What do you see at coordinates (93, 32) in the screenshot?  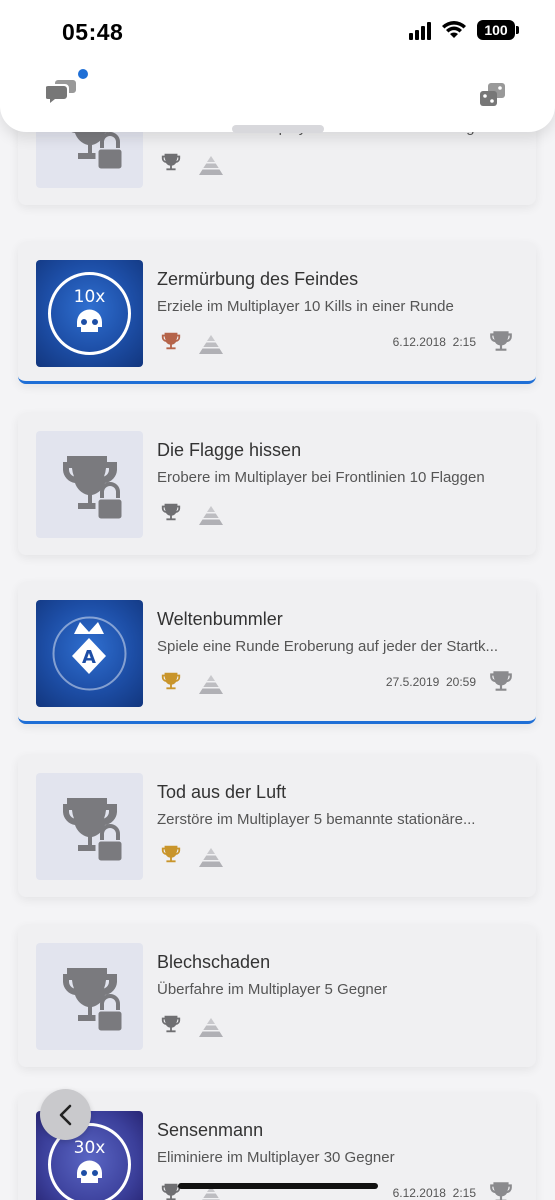 I see `status-time: 05:48` at bounding box center [93, 32].